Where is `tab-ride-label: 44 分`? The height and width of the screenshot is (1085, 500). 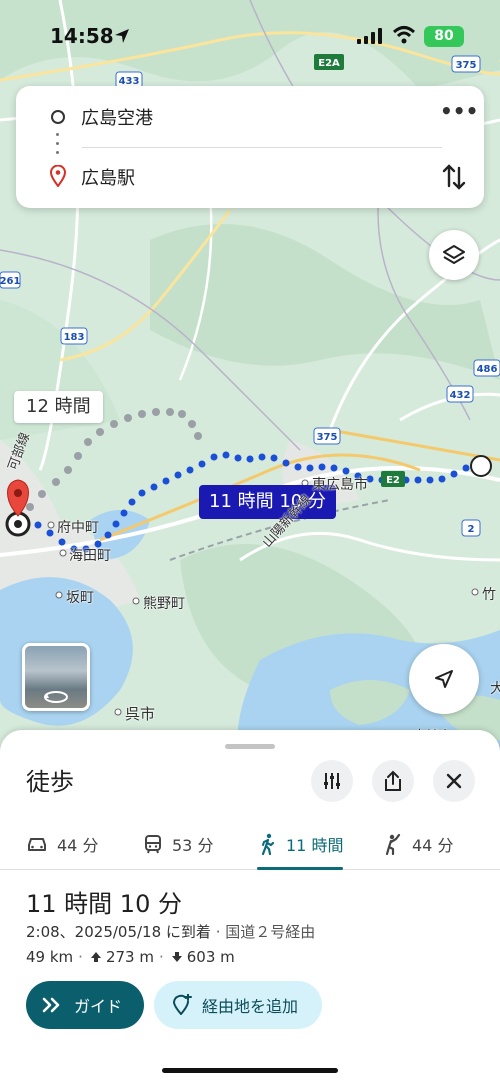 tab-ride-label: 44 分 is located at coordinates (433, 845).